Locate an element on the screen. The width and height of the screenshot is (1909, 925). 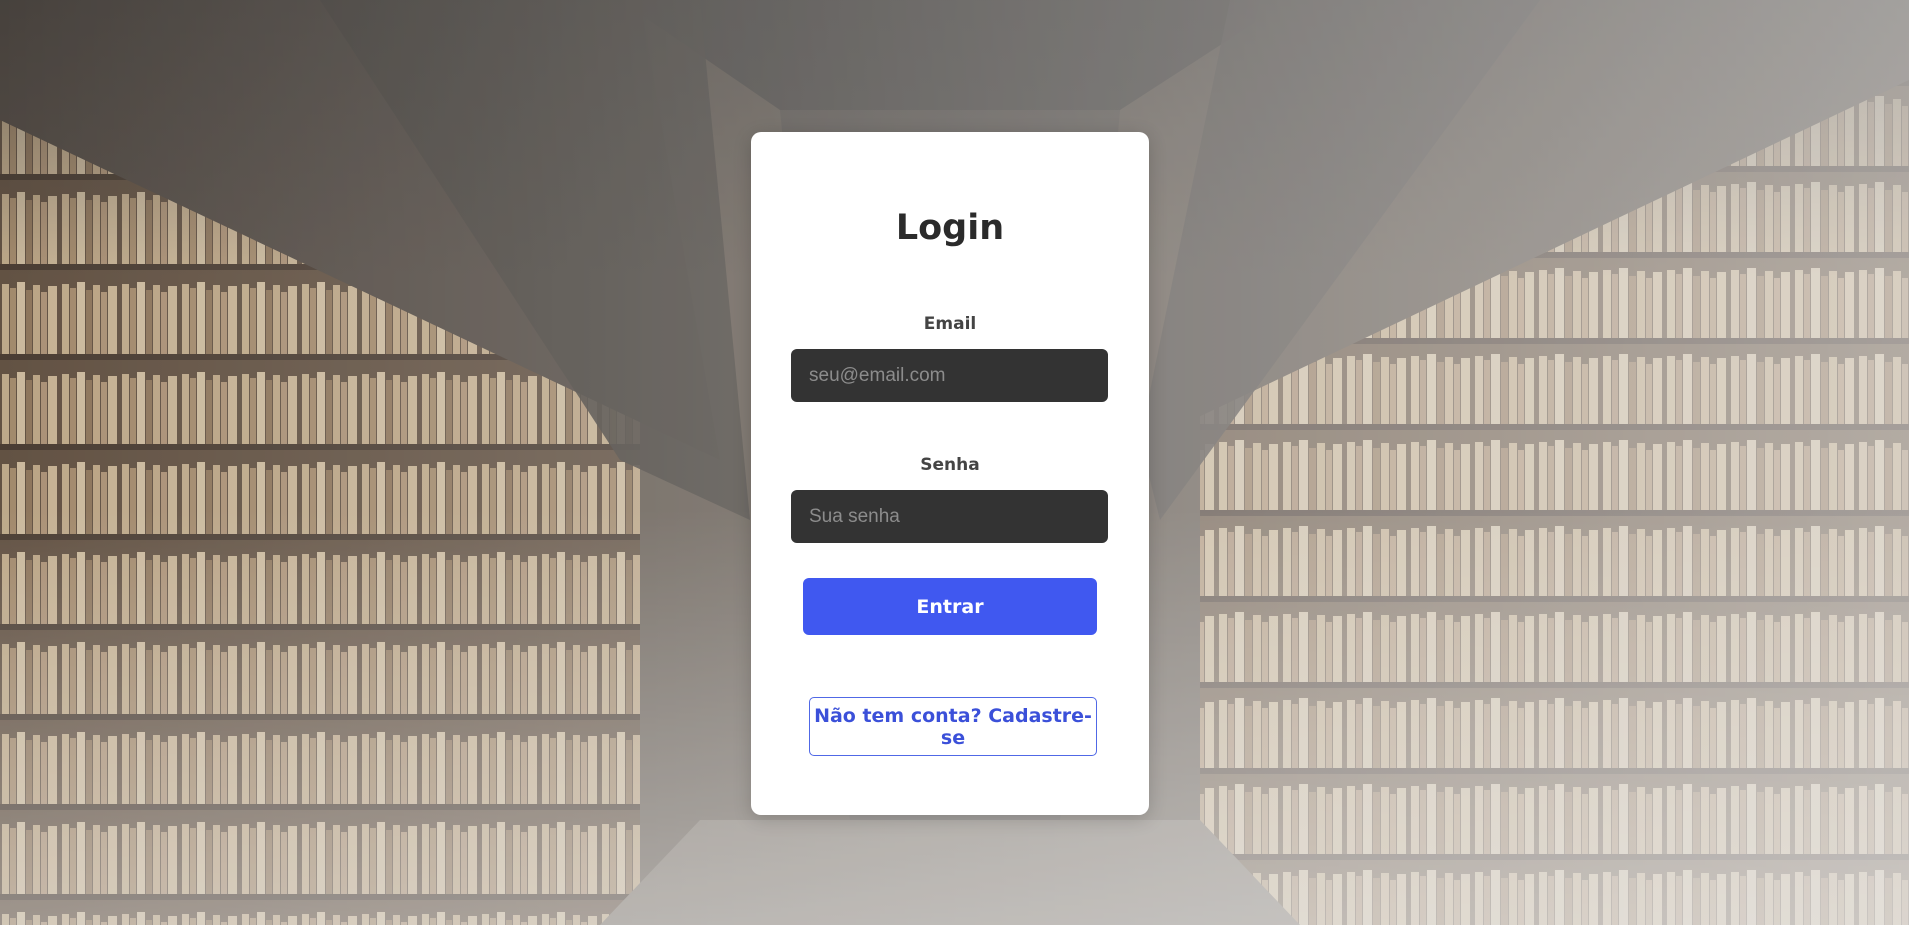
email-label: Email is located at coordinates (950, 324).